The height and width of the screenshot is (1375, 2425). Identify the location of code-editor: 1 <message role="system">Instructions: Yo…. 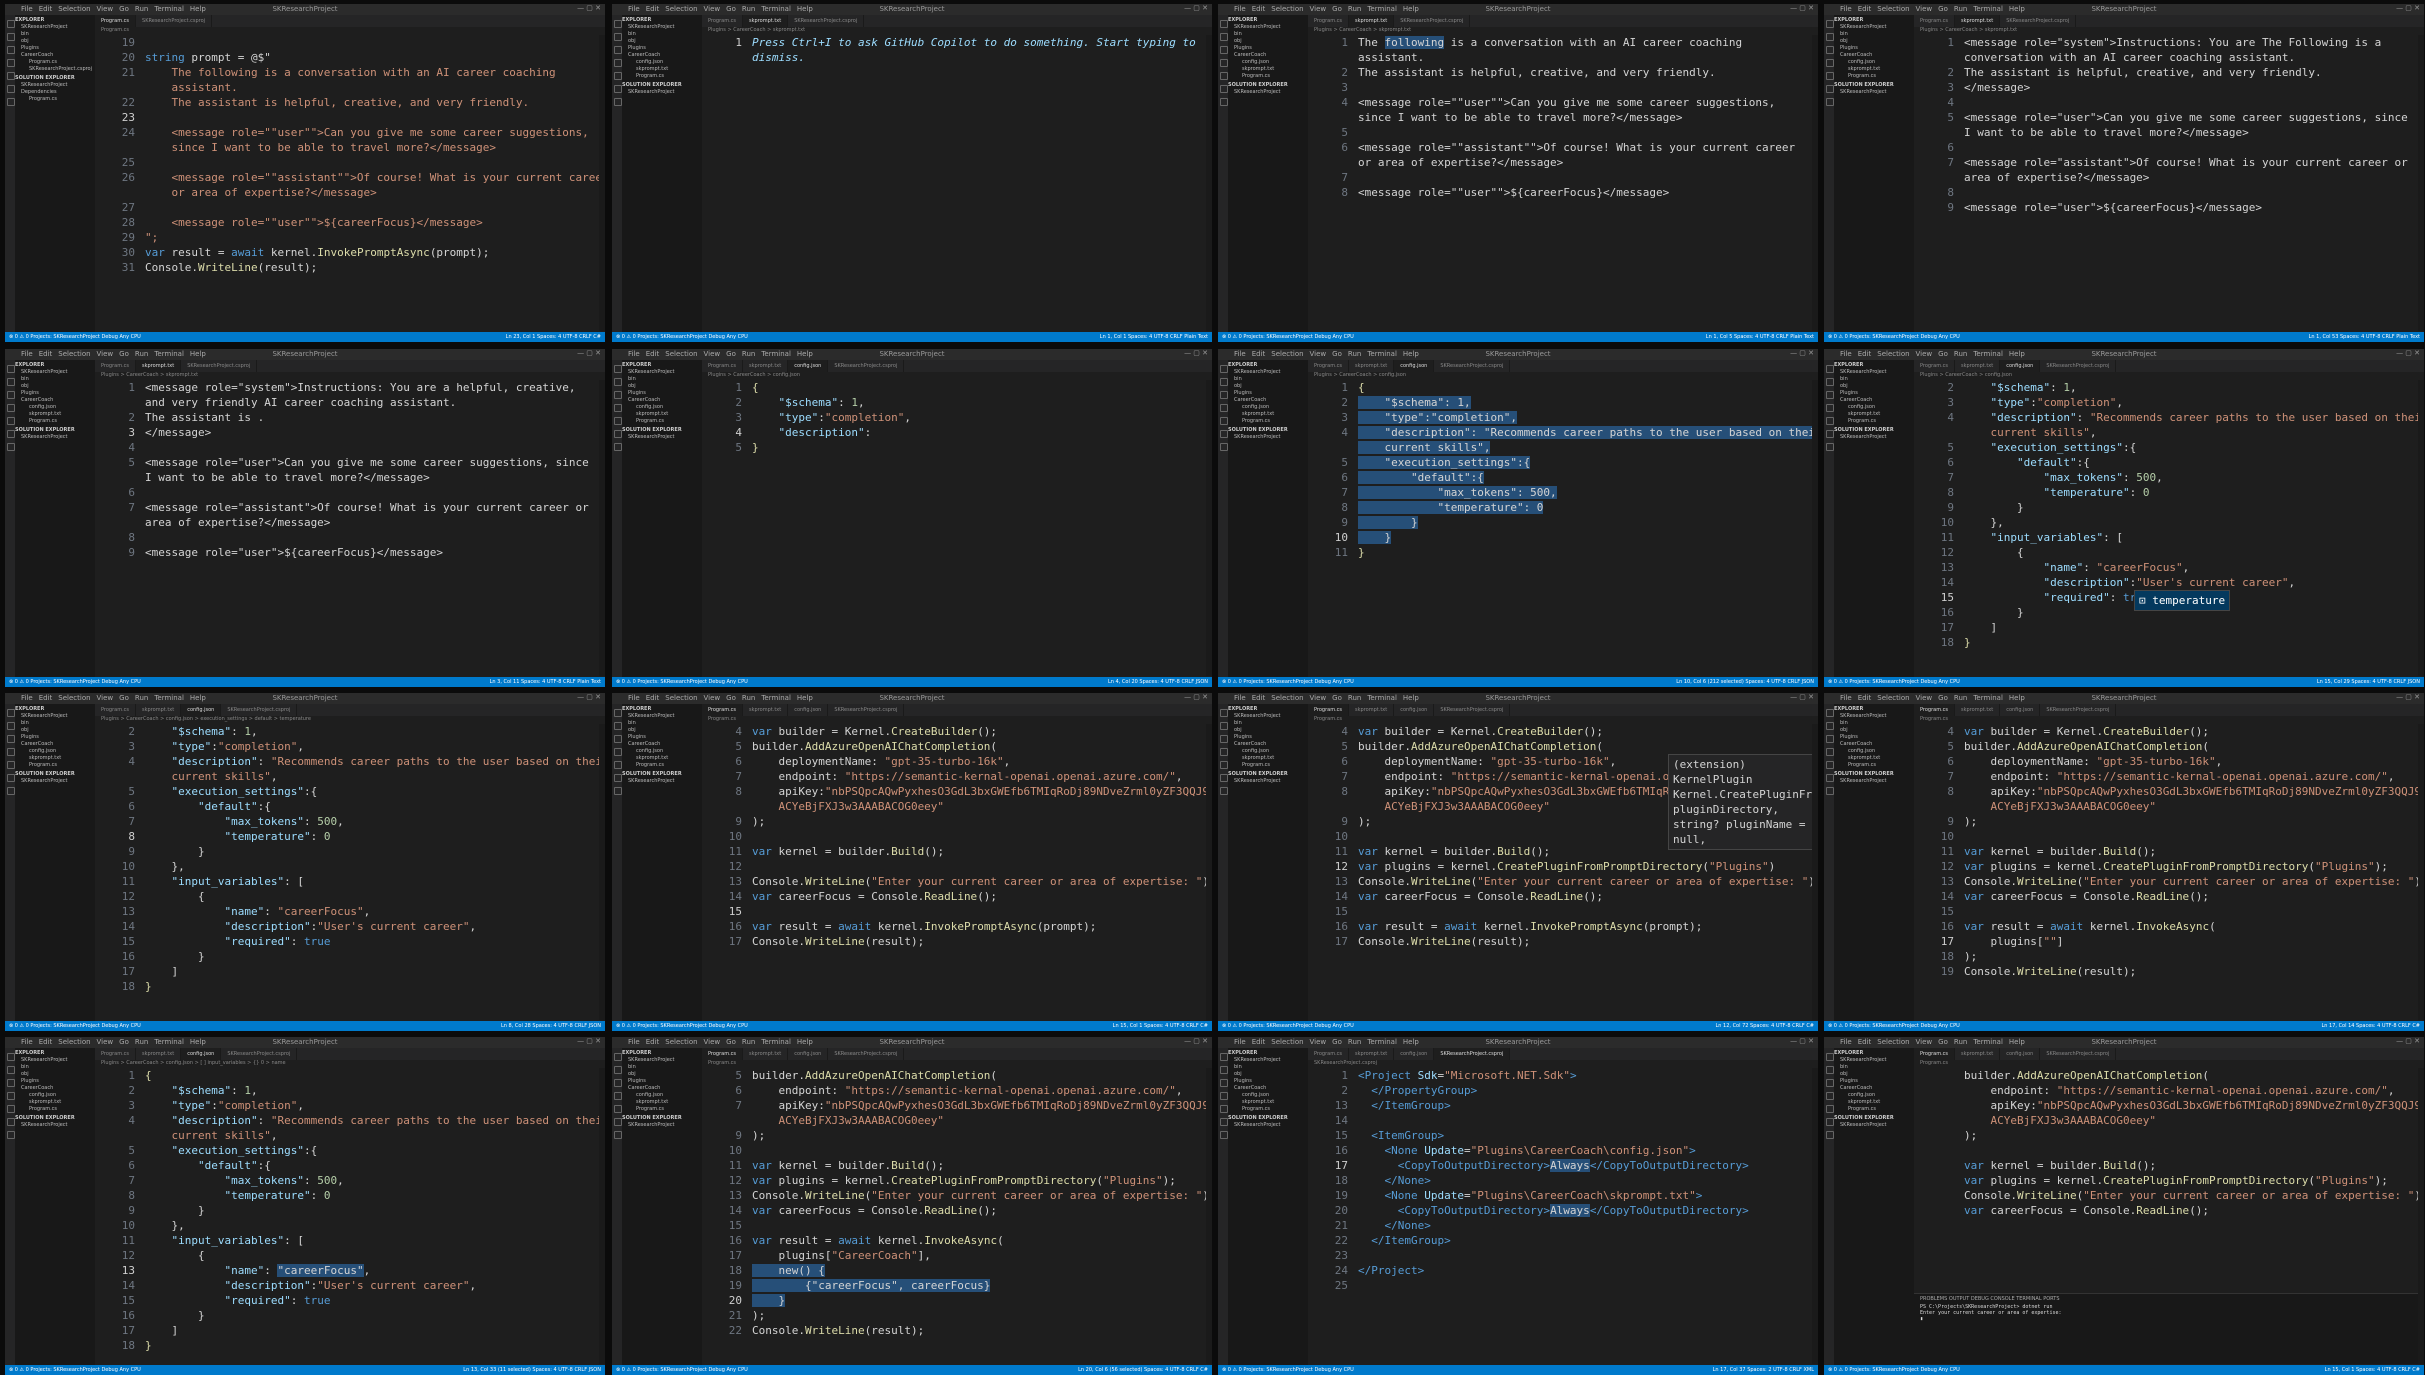
(347, 528).